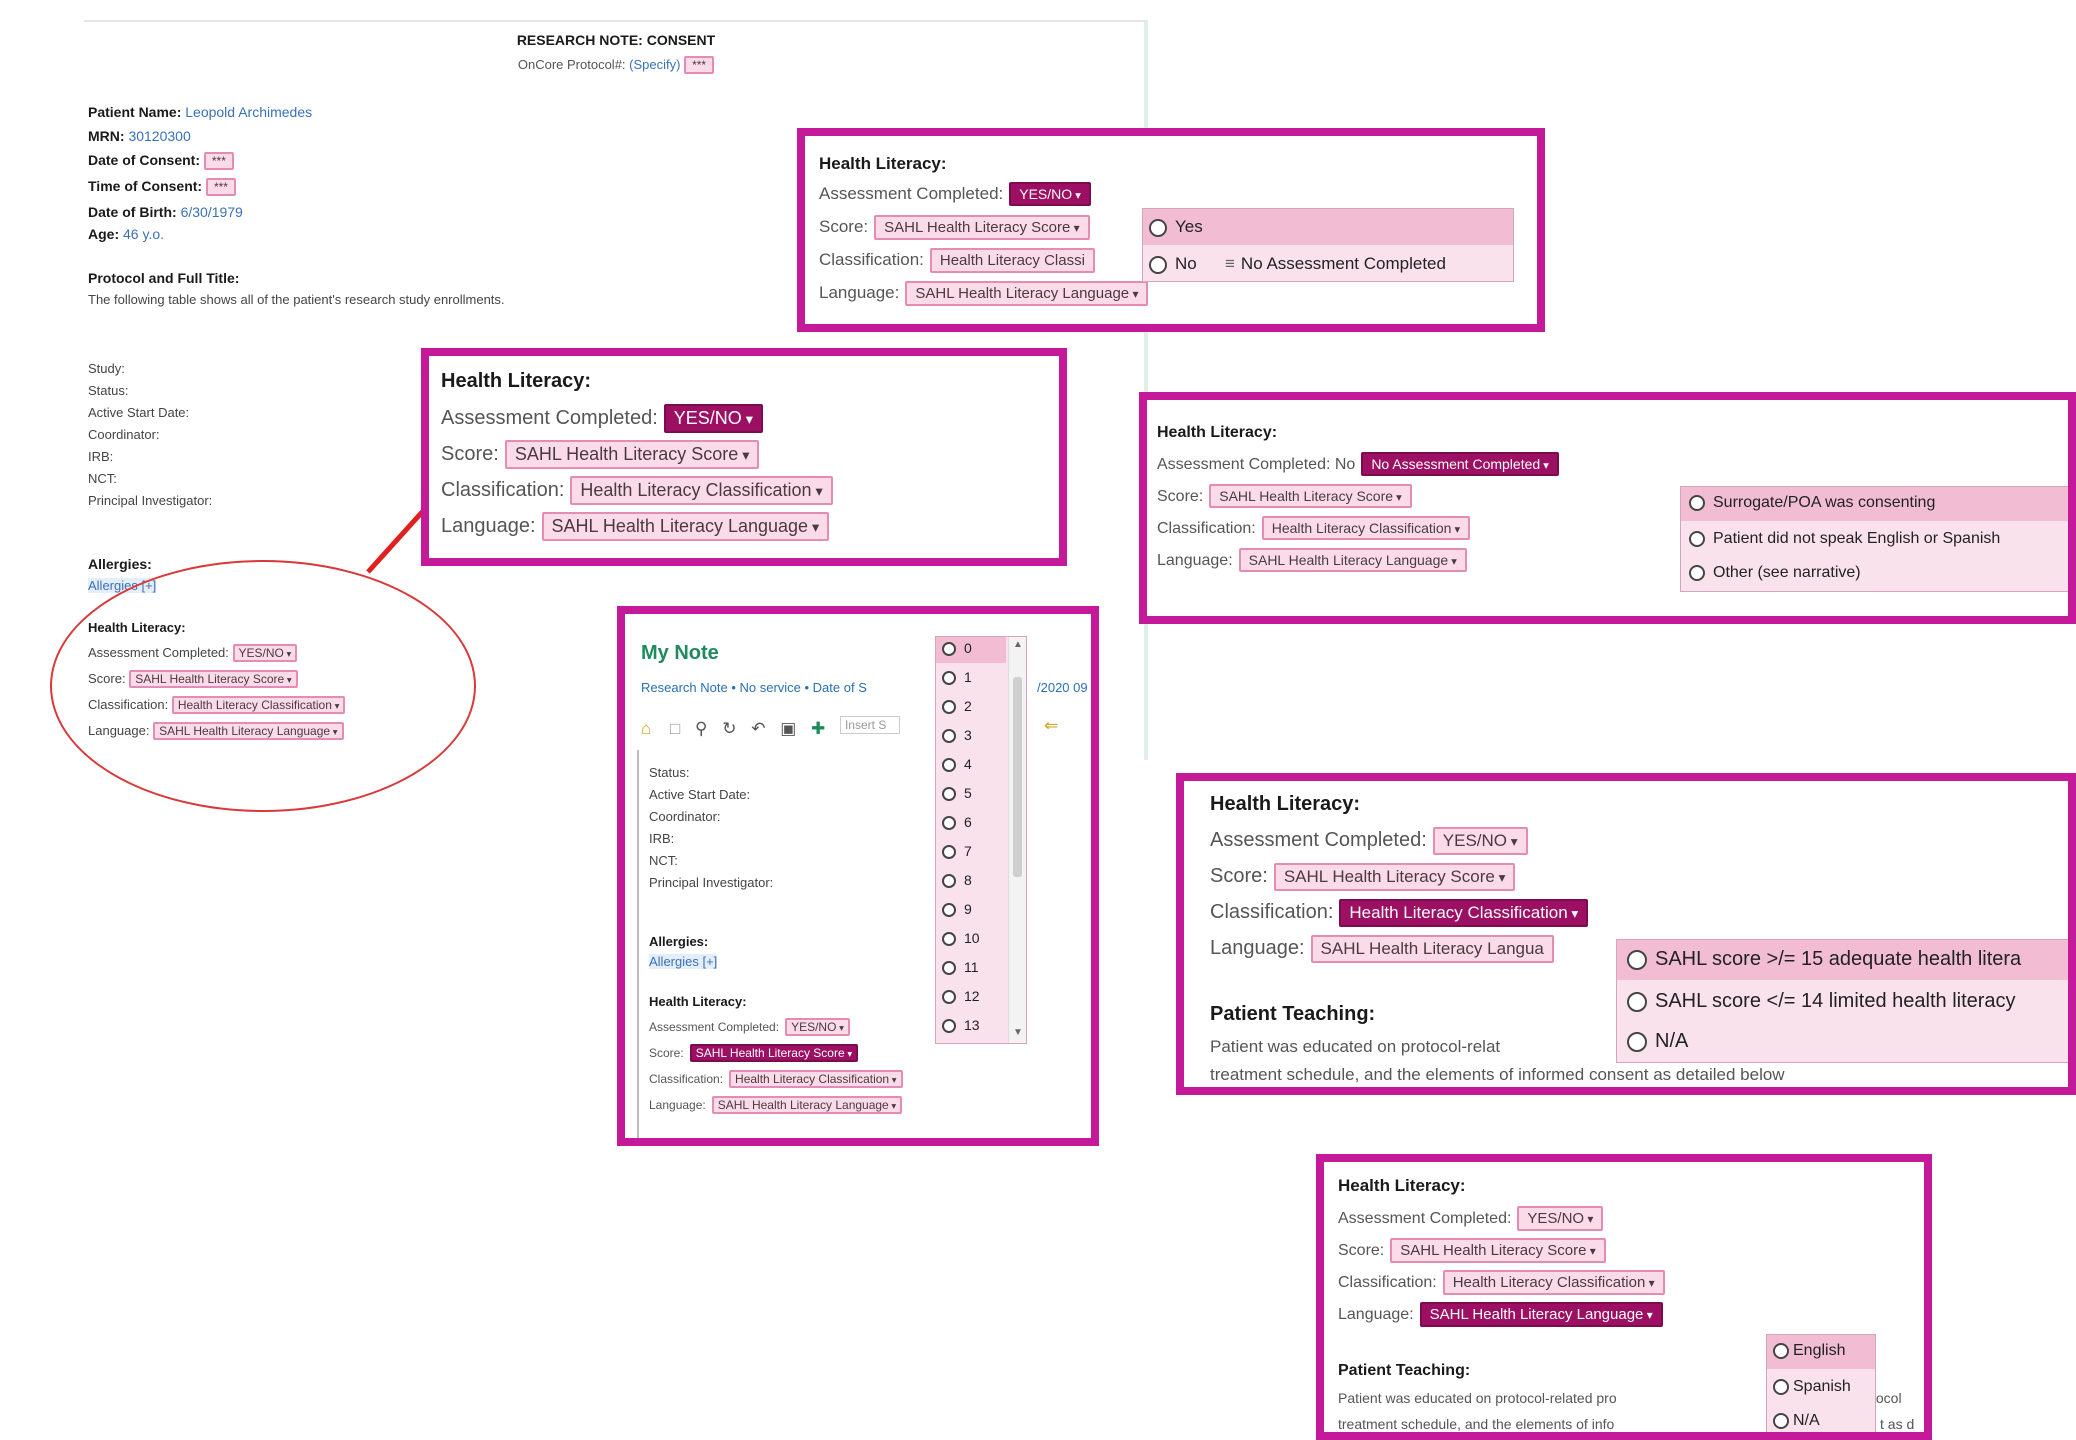  Describe the element at coordinates (957, 677) in the screenshot. I see `score-option: 1` at that location.